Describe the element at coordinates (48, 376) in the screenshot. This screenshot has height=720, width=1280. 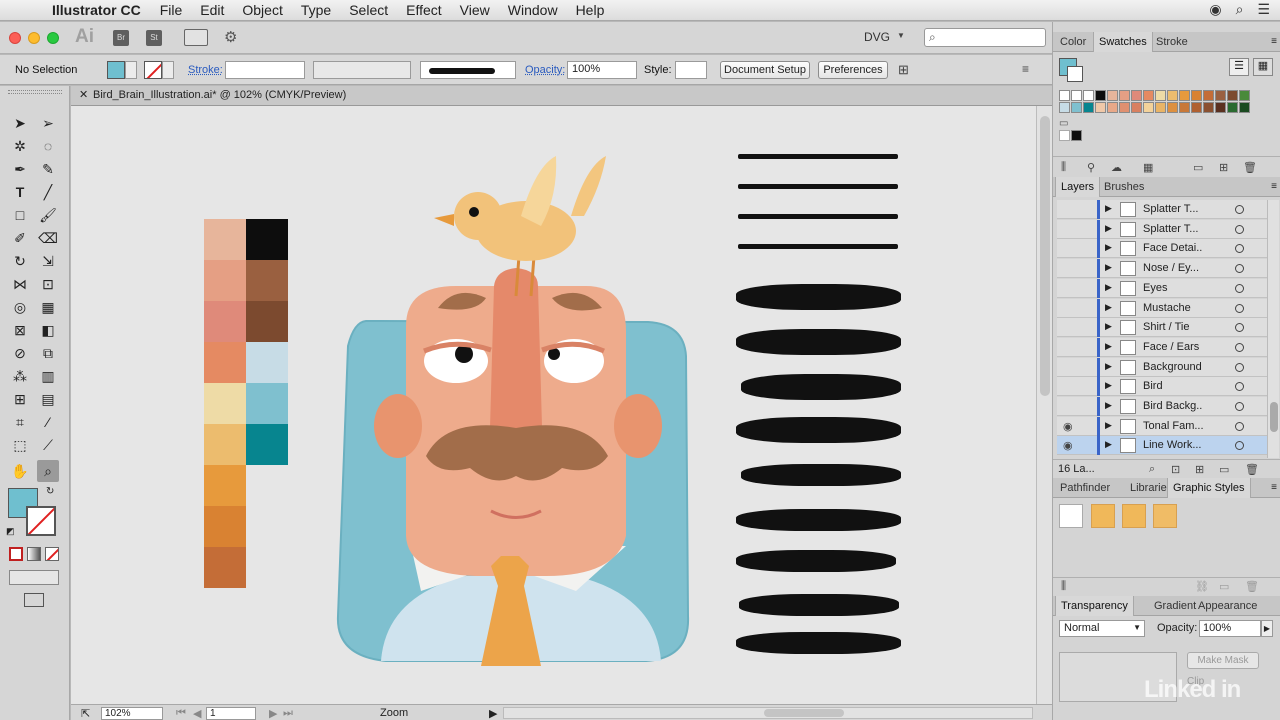
I see `column-graph-tool-icon: ▥` at that location.